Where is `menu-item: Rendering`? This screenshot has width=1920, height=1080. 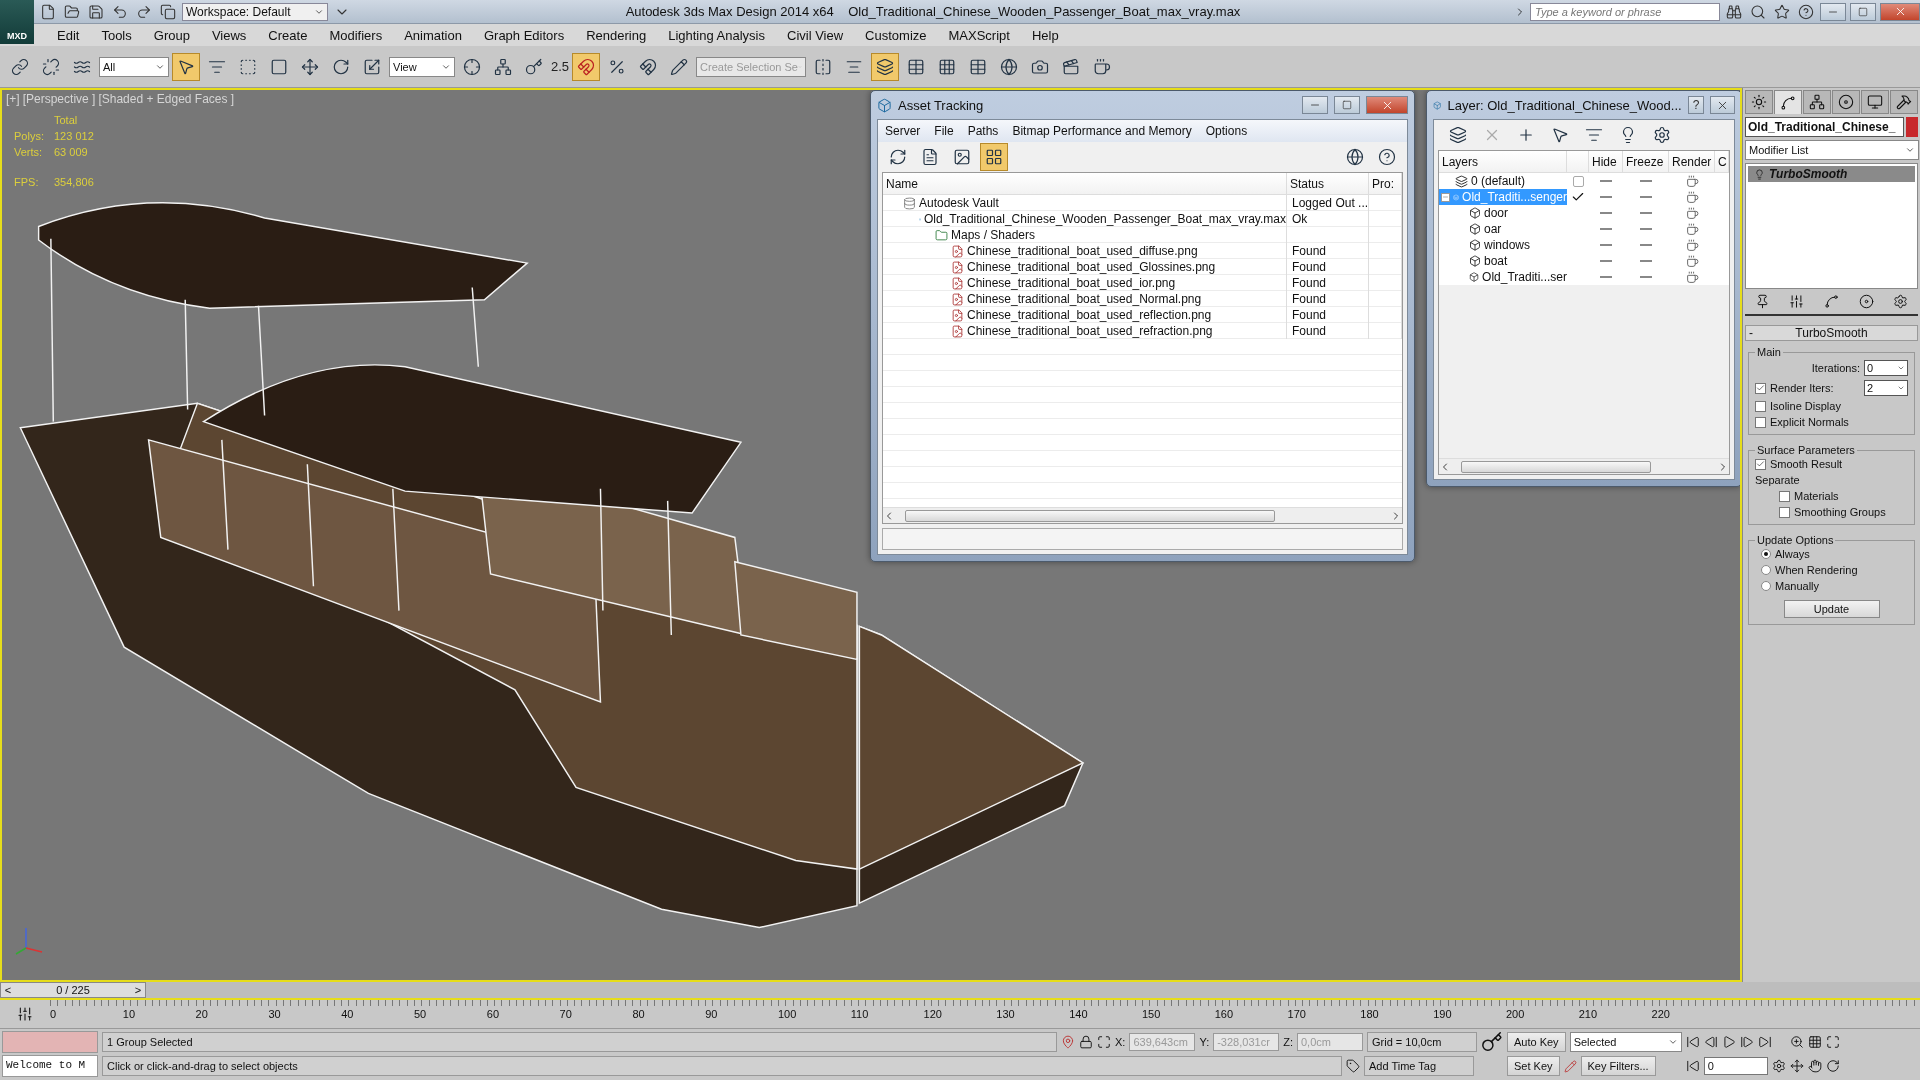 menu-item: Rendering is located at coordinates (616, 35).